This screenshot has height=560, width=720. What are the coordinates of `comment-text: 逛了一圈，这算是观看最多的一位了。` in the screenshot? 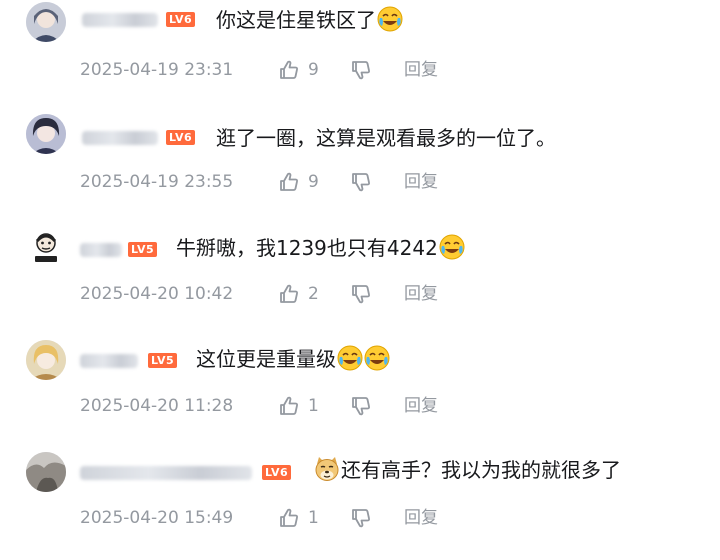 It's located at (386, 138).